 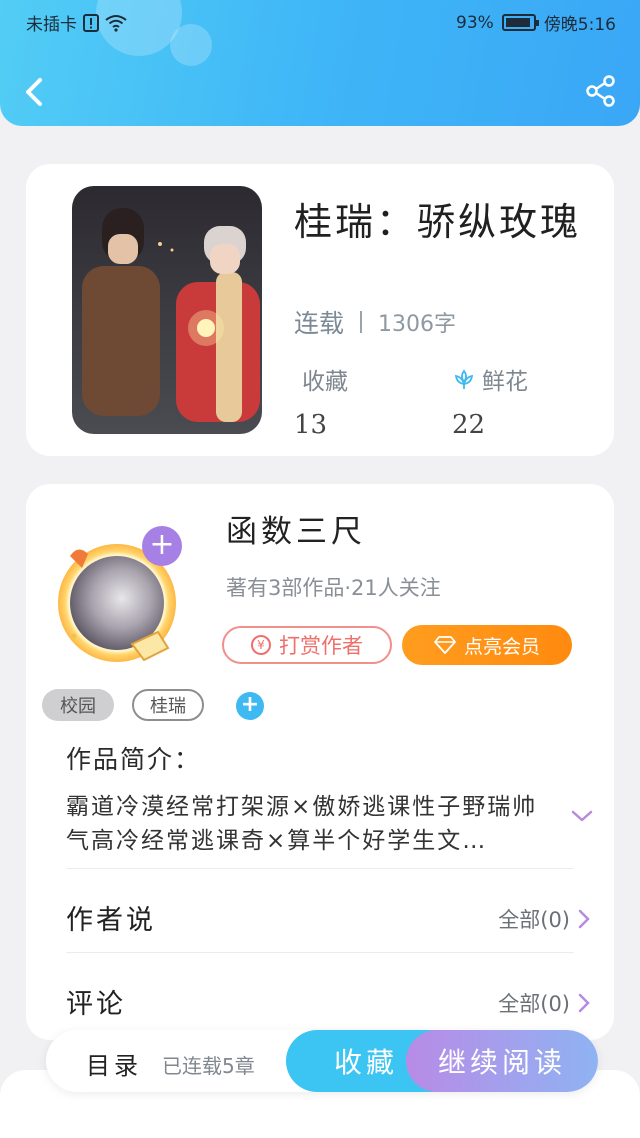 I want to click on status-divider, so click(x=361, y=322).